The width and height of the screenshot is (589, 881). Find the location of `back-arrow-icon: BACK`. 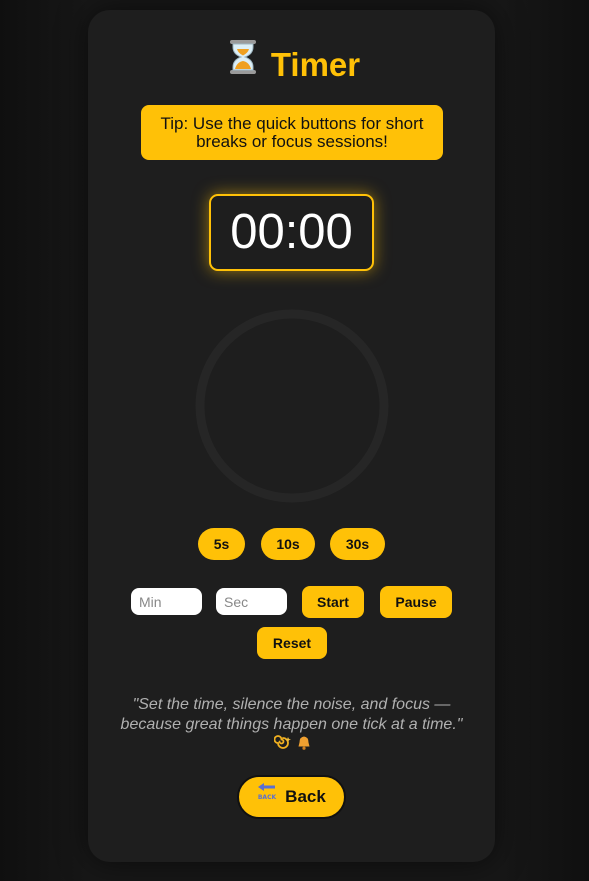

back-arrow-icon: BACK is located at coordinates (267, 796).